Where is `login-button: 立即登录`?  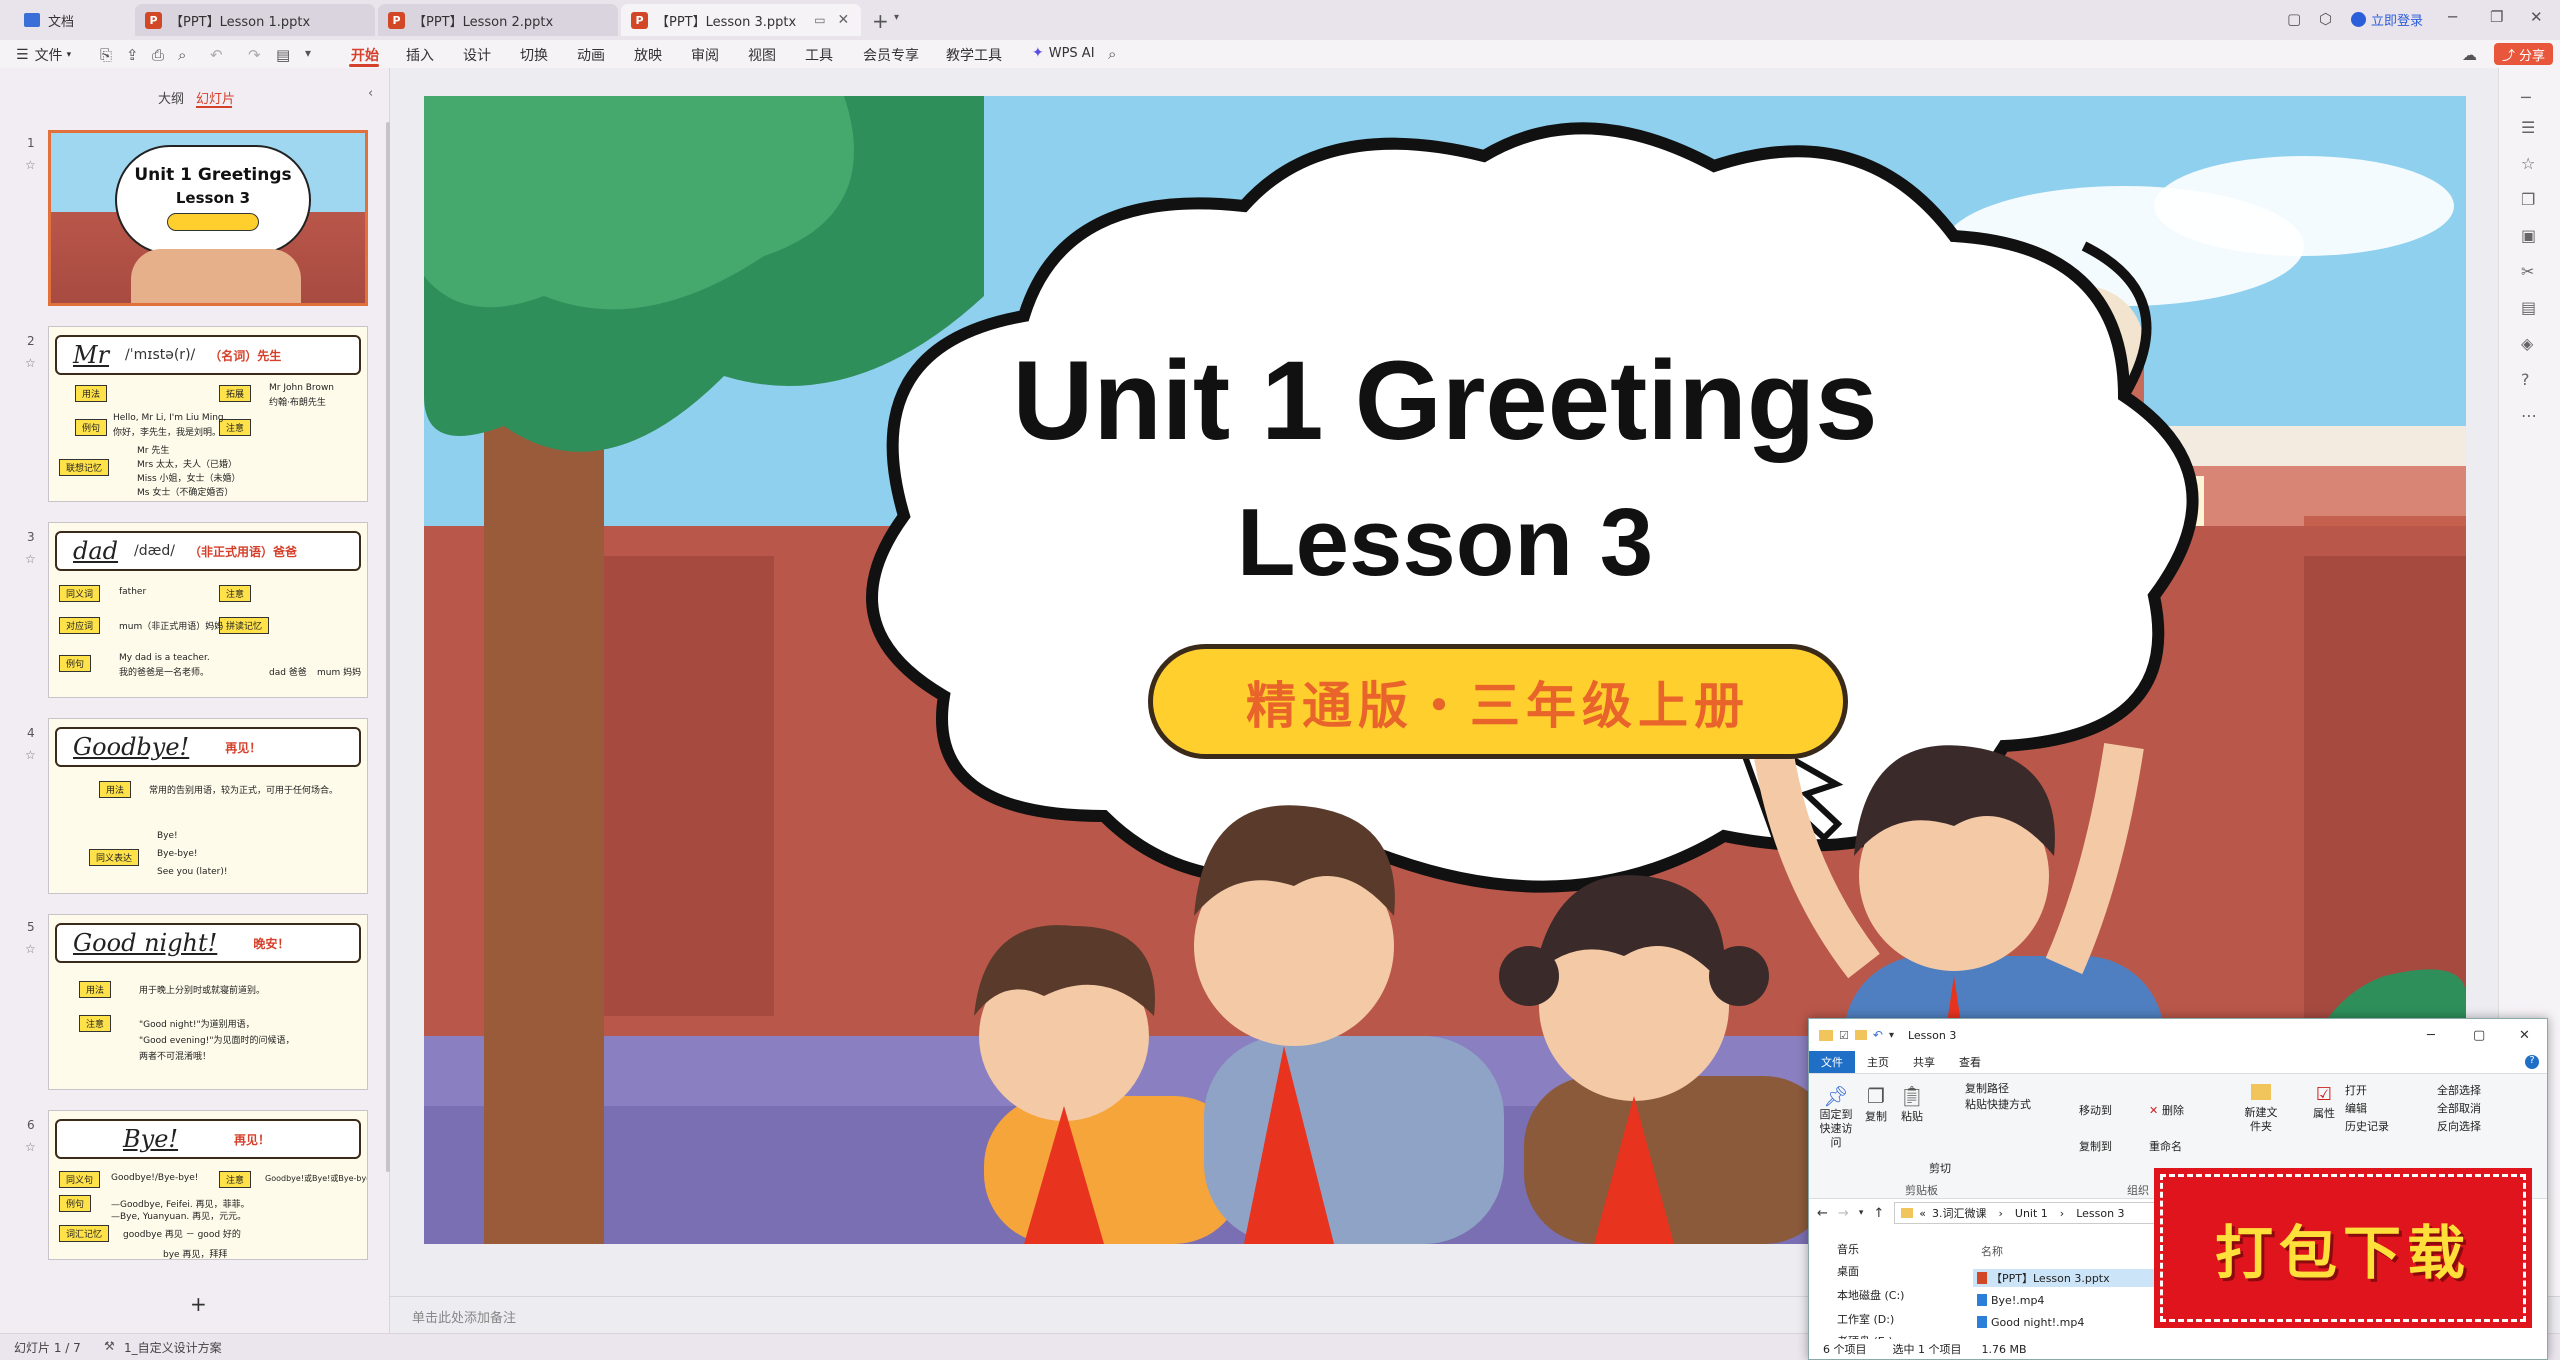
login-button: 立即登录 is located at coordinates (2387, 19).